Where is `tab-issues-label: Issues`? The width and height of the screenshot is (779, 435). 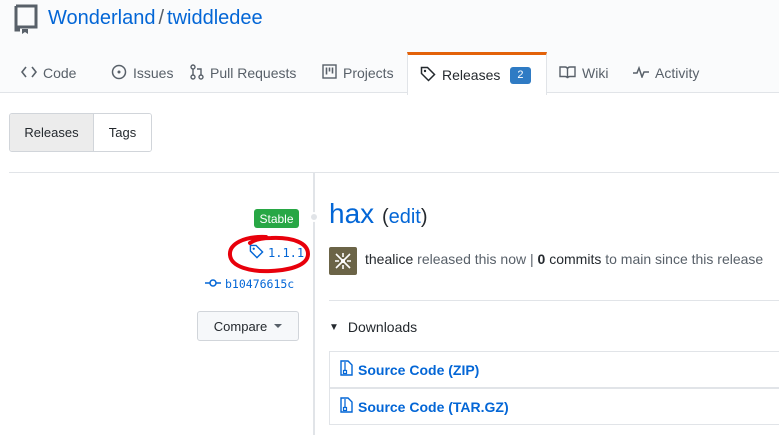 tab-issues-label: Issues is located at coordinates (153, 73).